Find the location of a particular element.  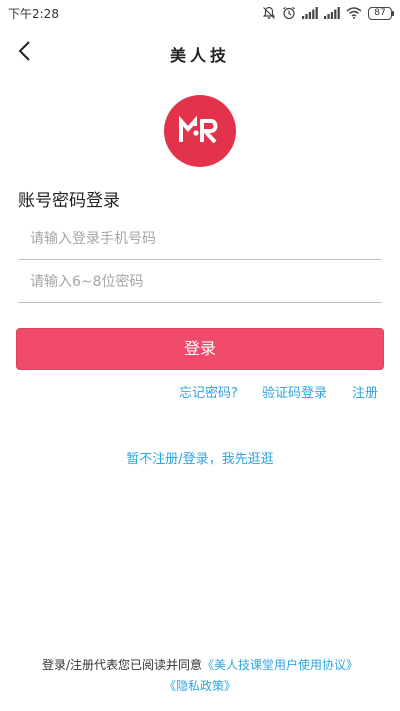

wifi-icon is located at coordinates (354, 13).